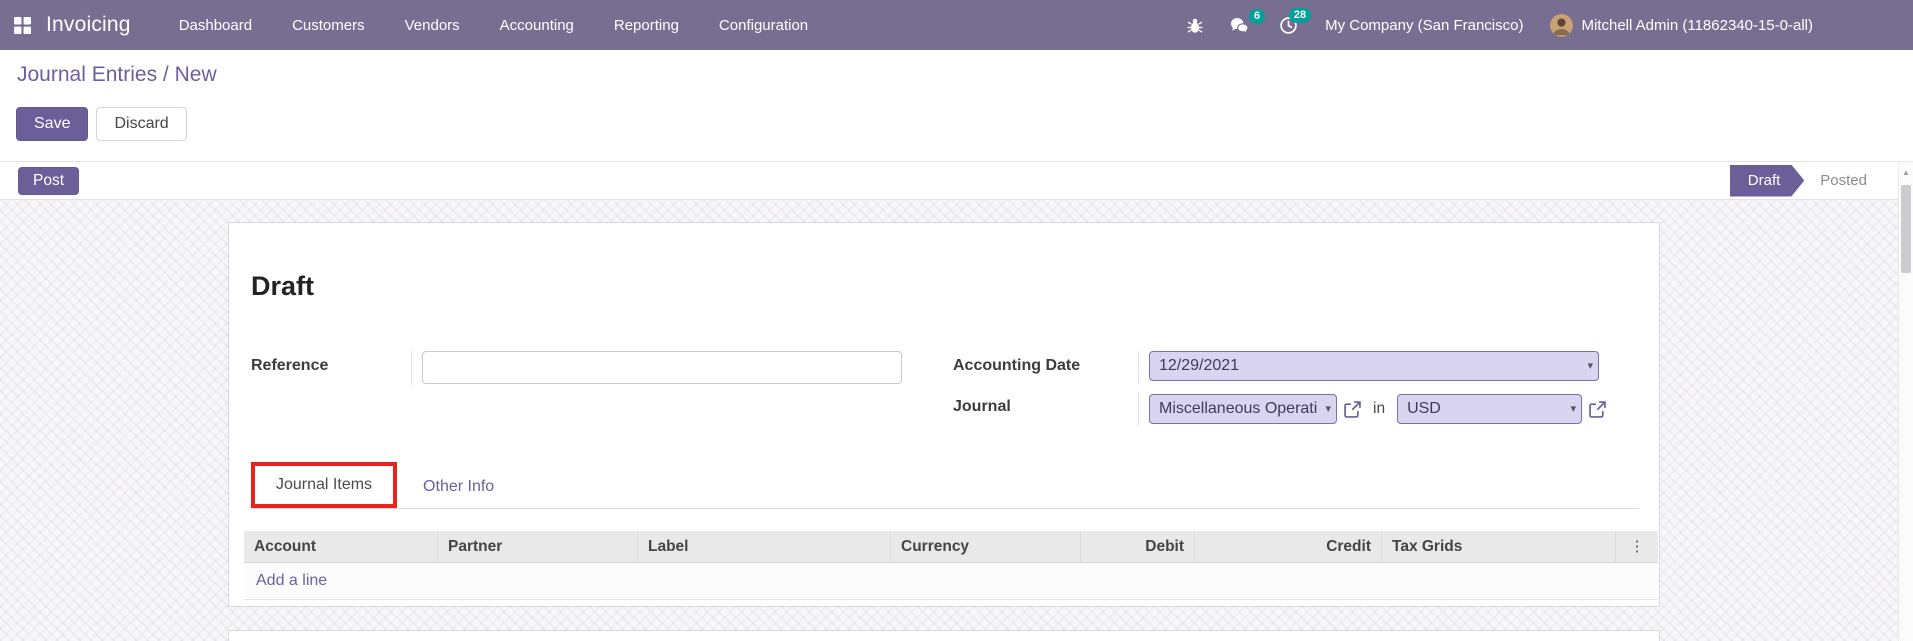 Image resolution: width=1913 pixels, height=641 pixels. Describe the element at coordinates (537, 25) in the screenshot. I see `menu-accounting: Accounting` at that location.